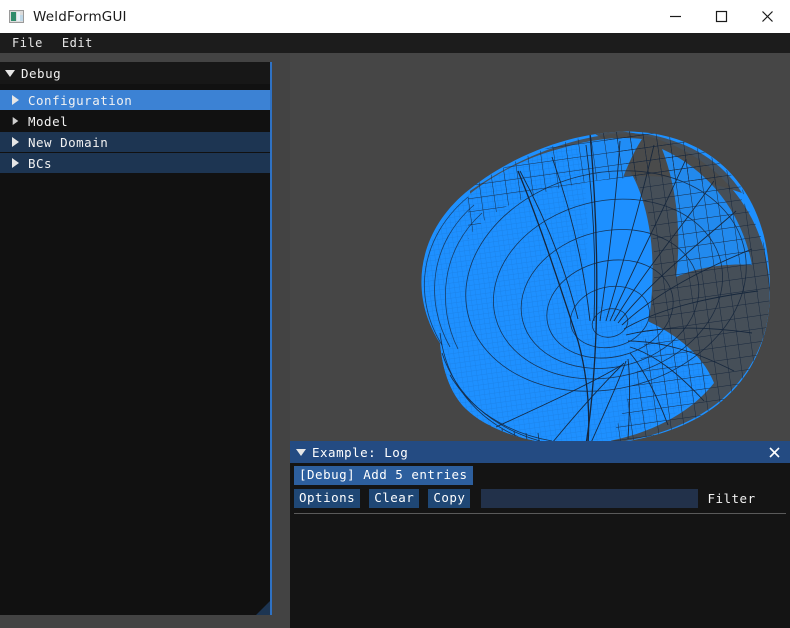 This screenshot has height=628, width=790. I want to click on log-toolbar-row-top: [Debug] Add 5 entries, so click(540, 475).